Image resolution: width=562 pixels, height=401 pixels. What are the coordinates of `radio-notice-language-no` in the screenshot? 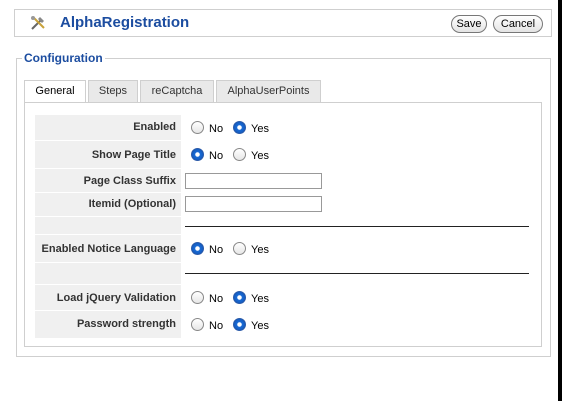 It's located at (197, 248).